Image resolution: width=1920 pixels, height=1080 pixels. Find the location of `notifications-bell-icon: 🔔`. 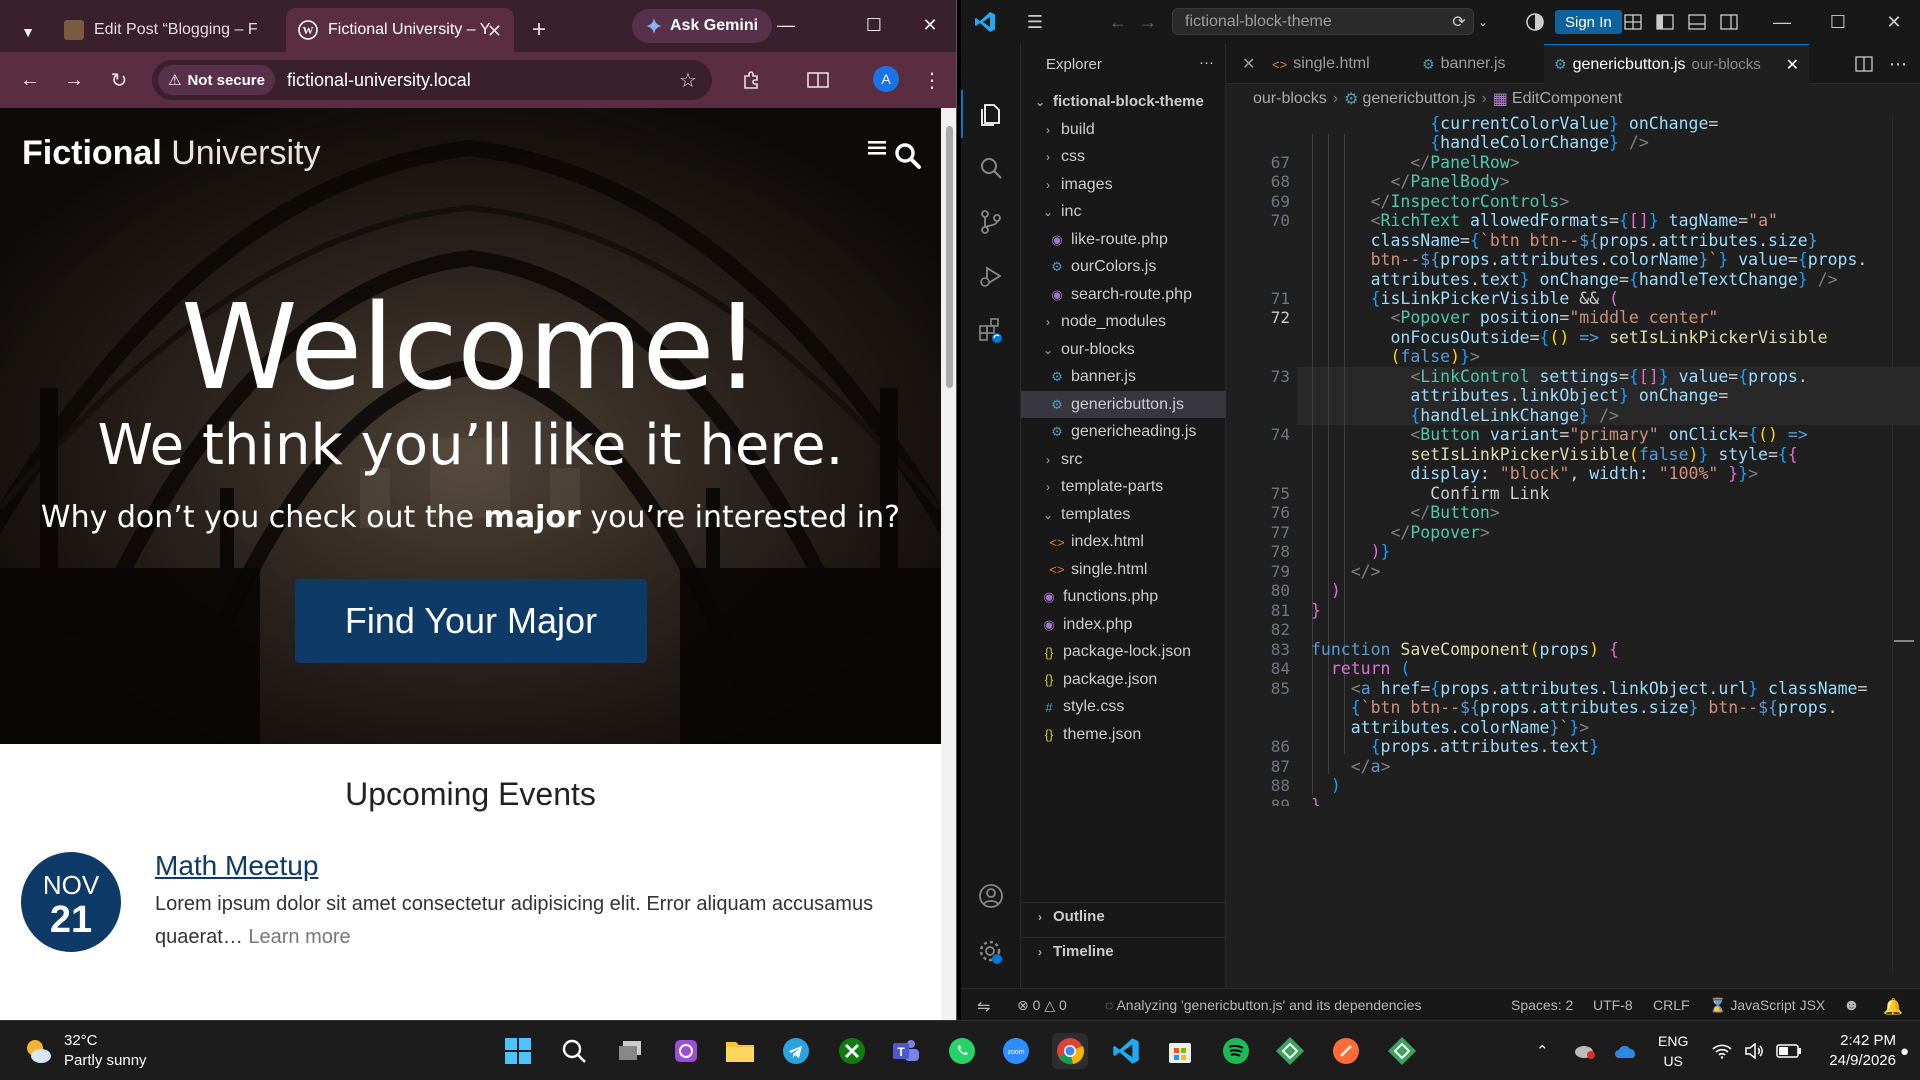

notifications-bell-icon: 🔔 is located at coordinates (1893, 1007).